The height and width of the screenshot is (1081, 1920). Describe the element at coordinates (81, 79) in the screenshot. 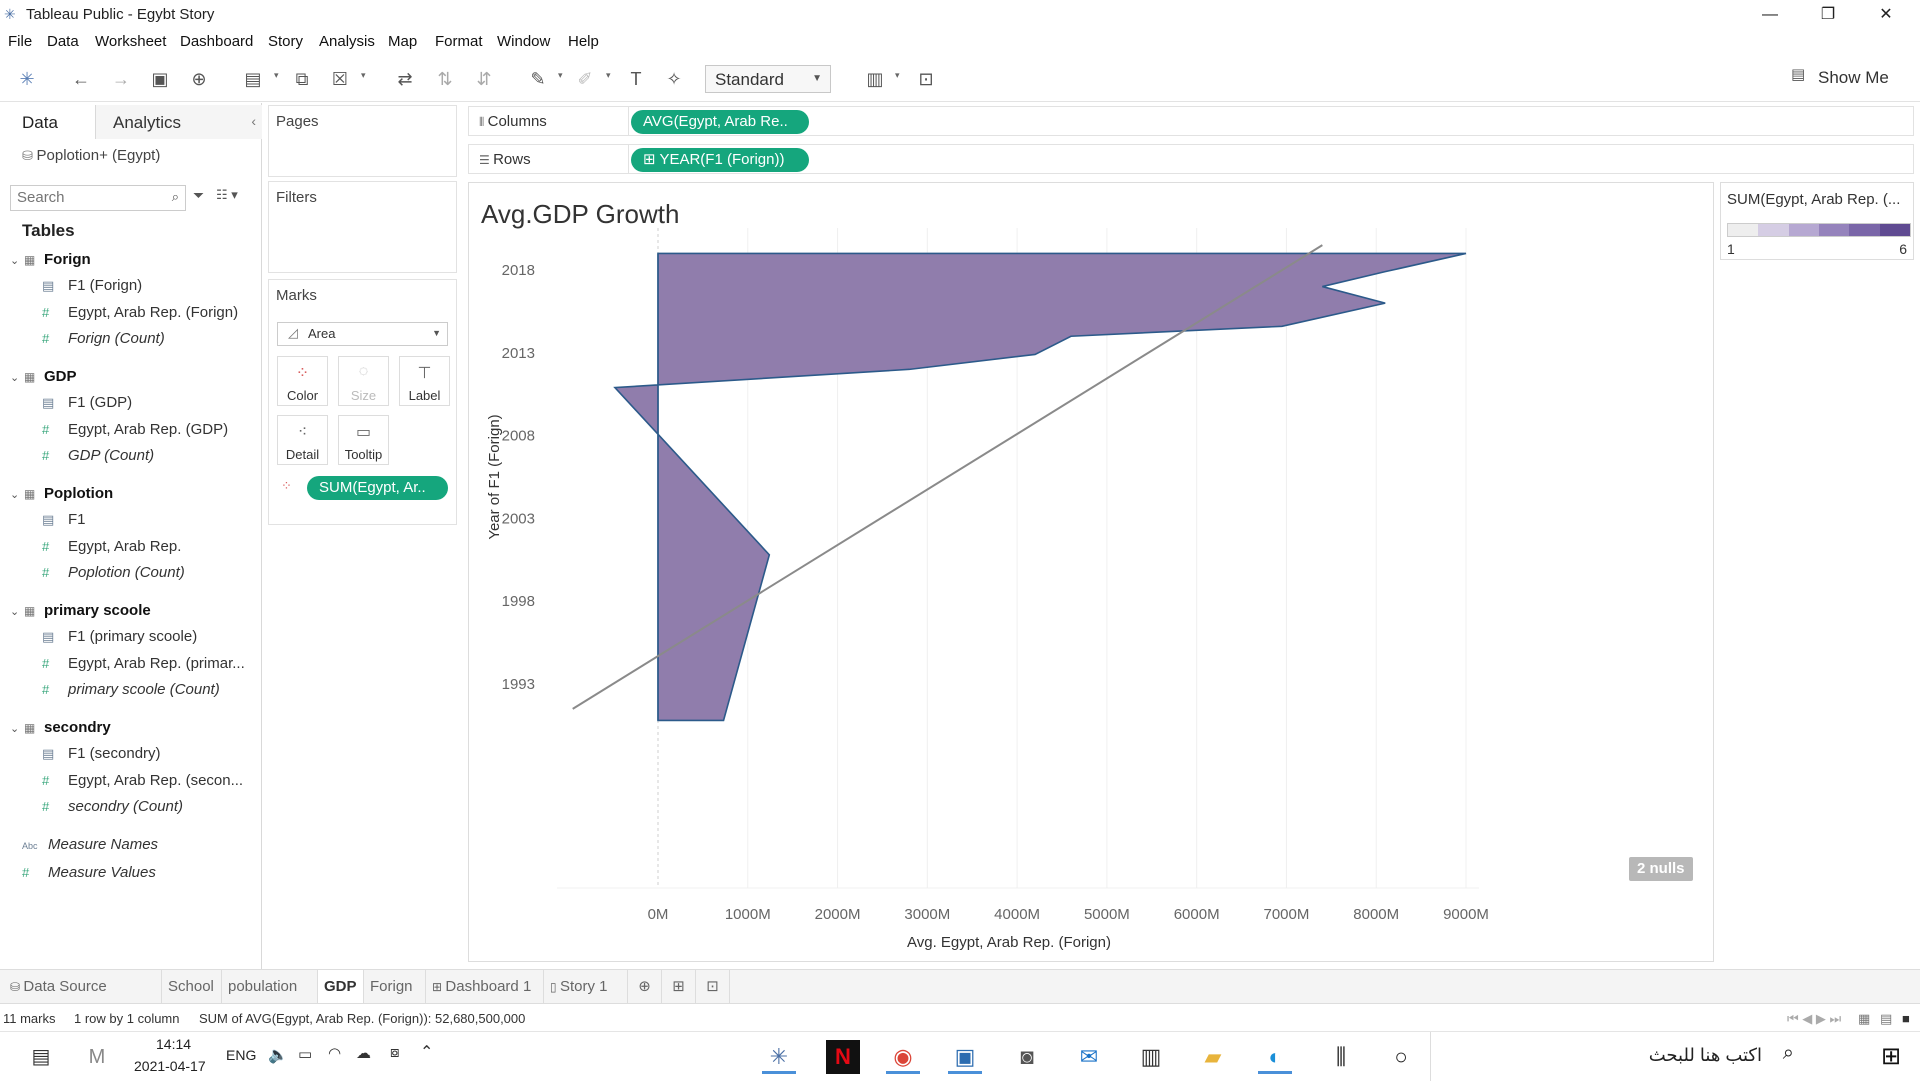

I see `undo-icon: ←` at that location.